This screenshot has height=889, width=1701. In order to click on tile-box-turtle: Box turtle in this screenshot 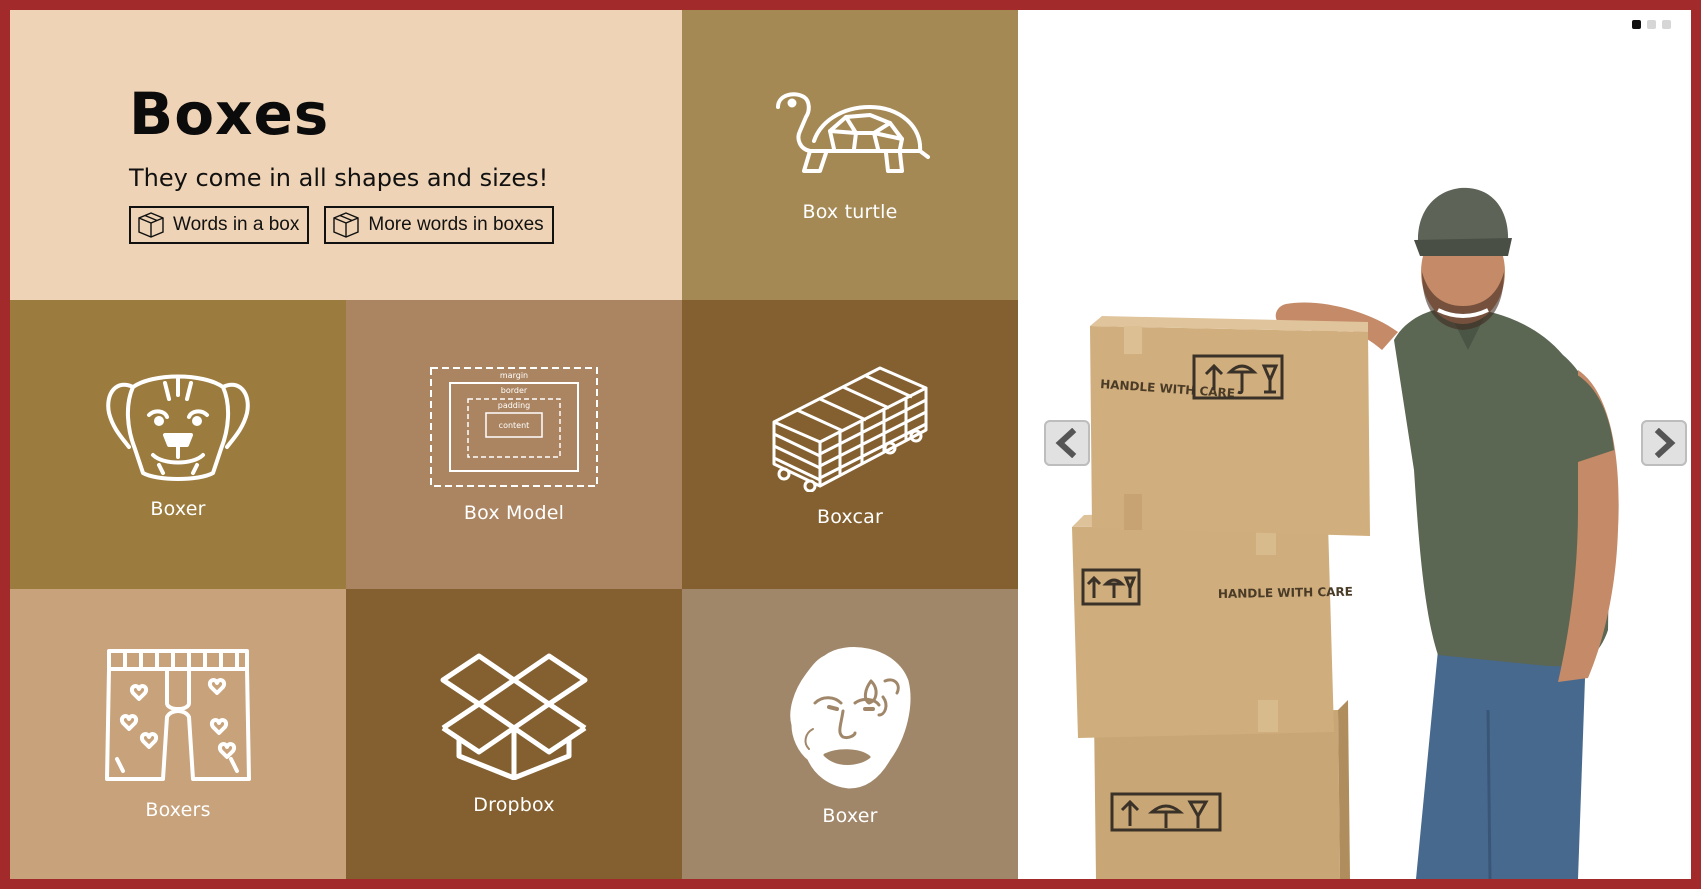, I will do `click(850, 155)`.